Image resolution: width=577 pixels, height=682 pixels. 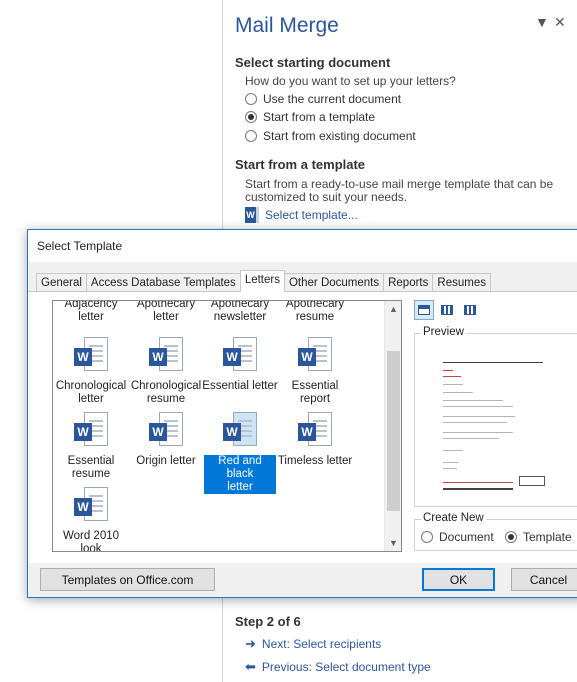 What do you see at coordinates (466, 537) in the screenshot?
I see `option-label: Document` at bounding box center [466, 537].